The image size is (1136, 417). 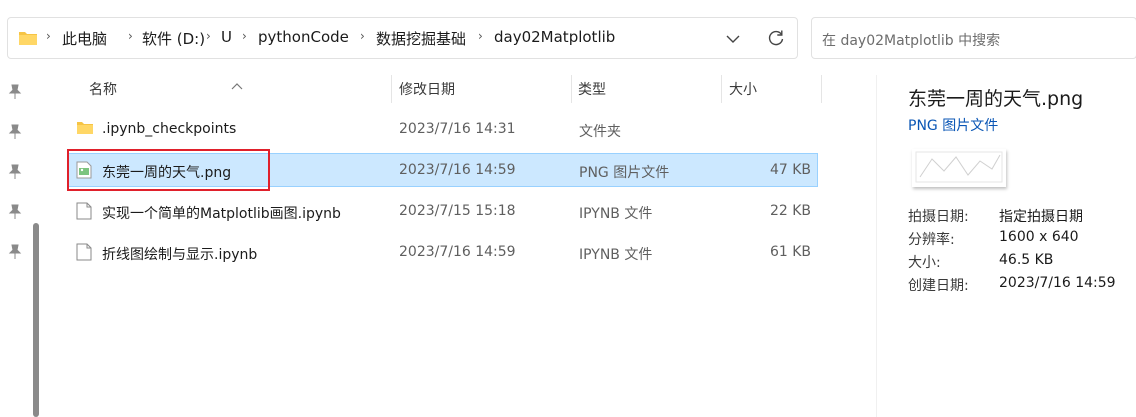 I want to click on property-value: 指定拍摄日期, so click(x=1041, y=217).